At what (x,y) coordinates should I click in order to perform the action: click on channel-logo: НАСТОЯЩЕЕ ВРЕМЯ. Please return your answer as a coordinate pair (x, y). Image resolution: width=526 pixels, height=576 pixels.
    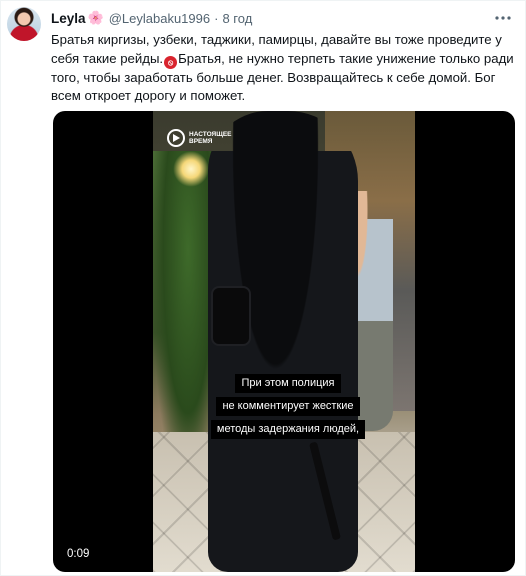
    Looking at the image, I should click on (202, 138).